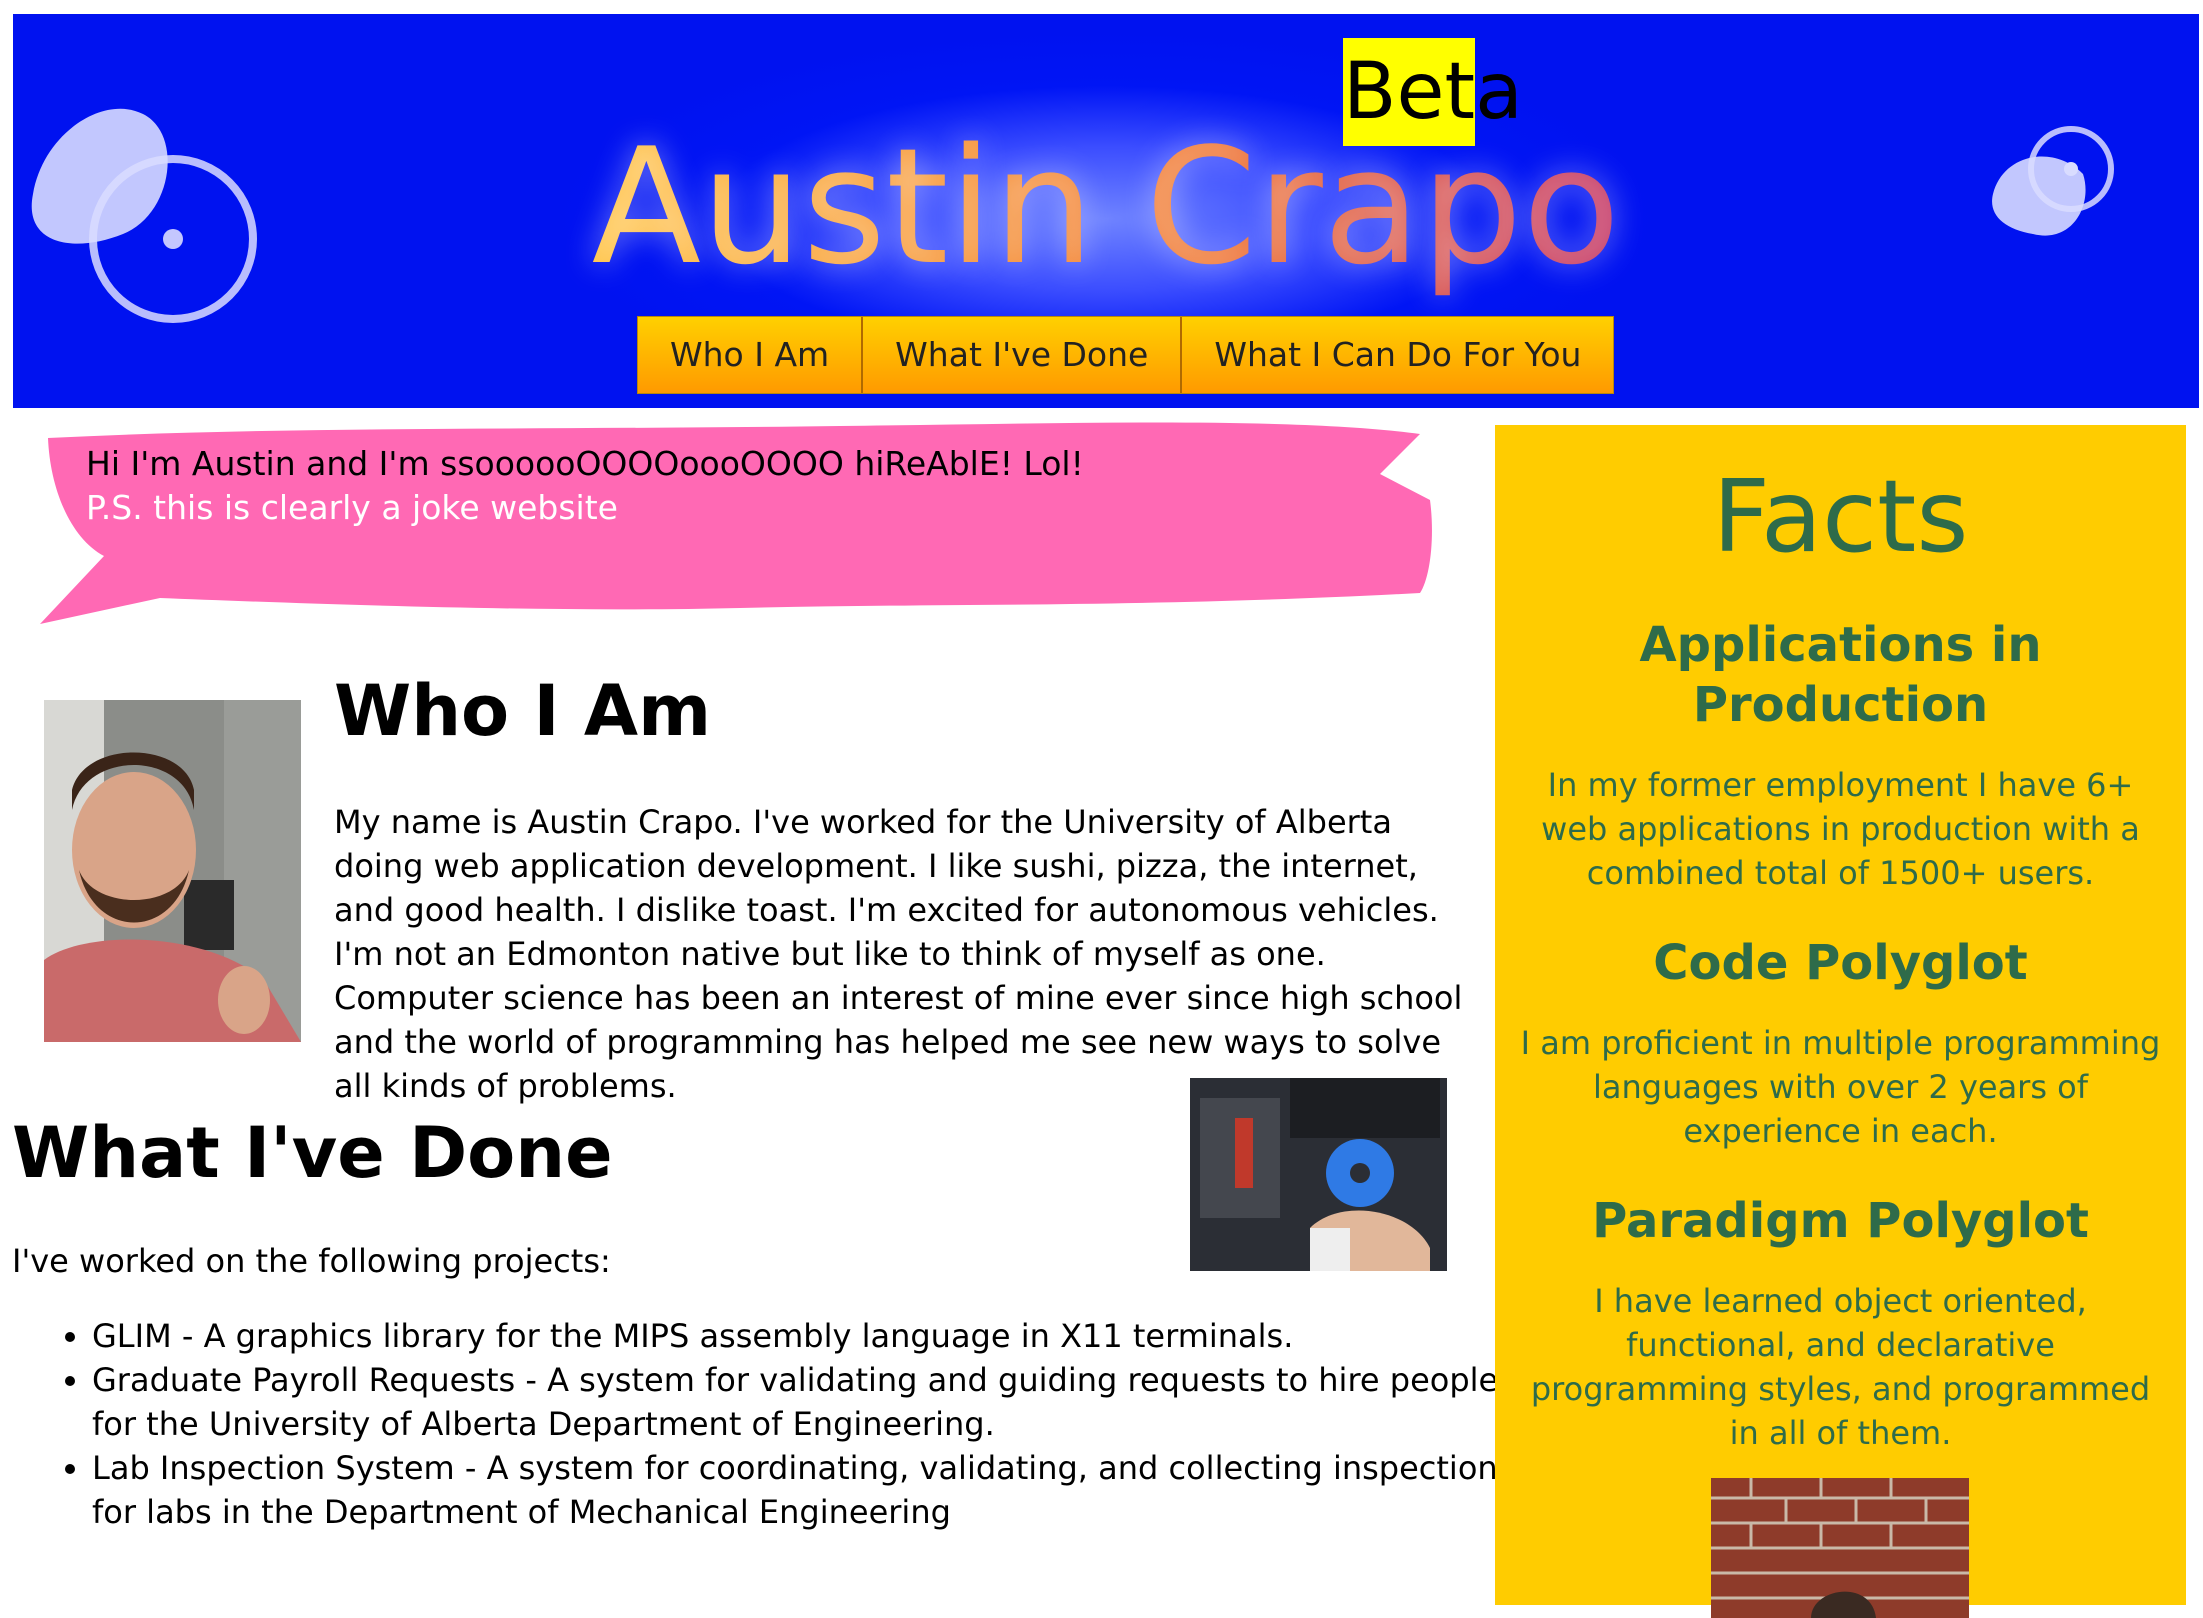  I want to click on fact-heading-code-polyglot: Code Polyglot, so click(1840, 963).